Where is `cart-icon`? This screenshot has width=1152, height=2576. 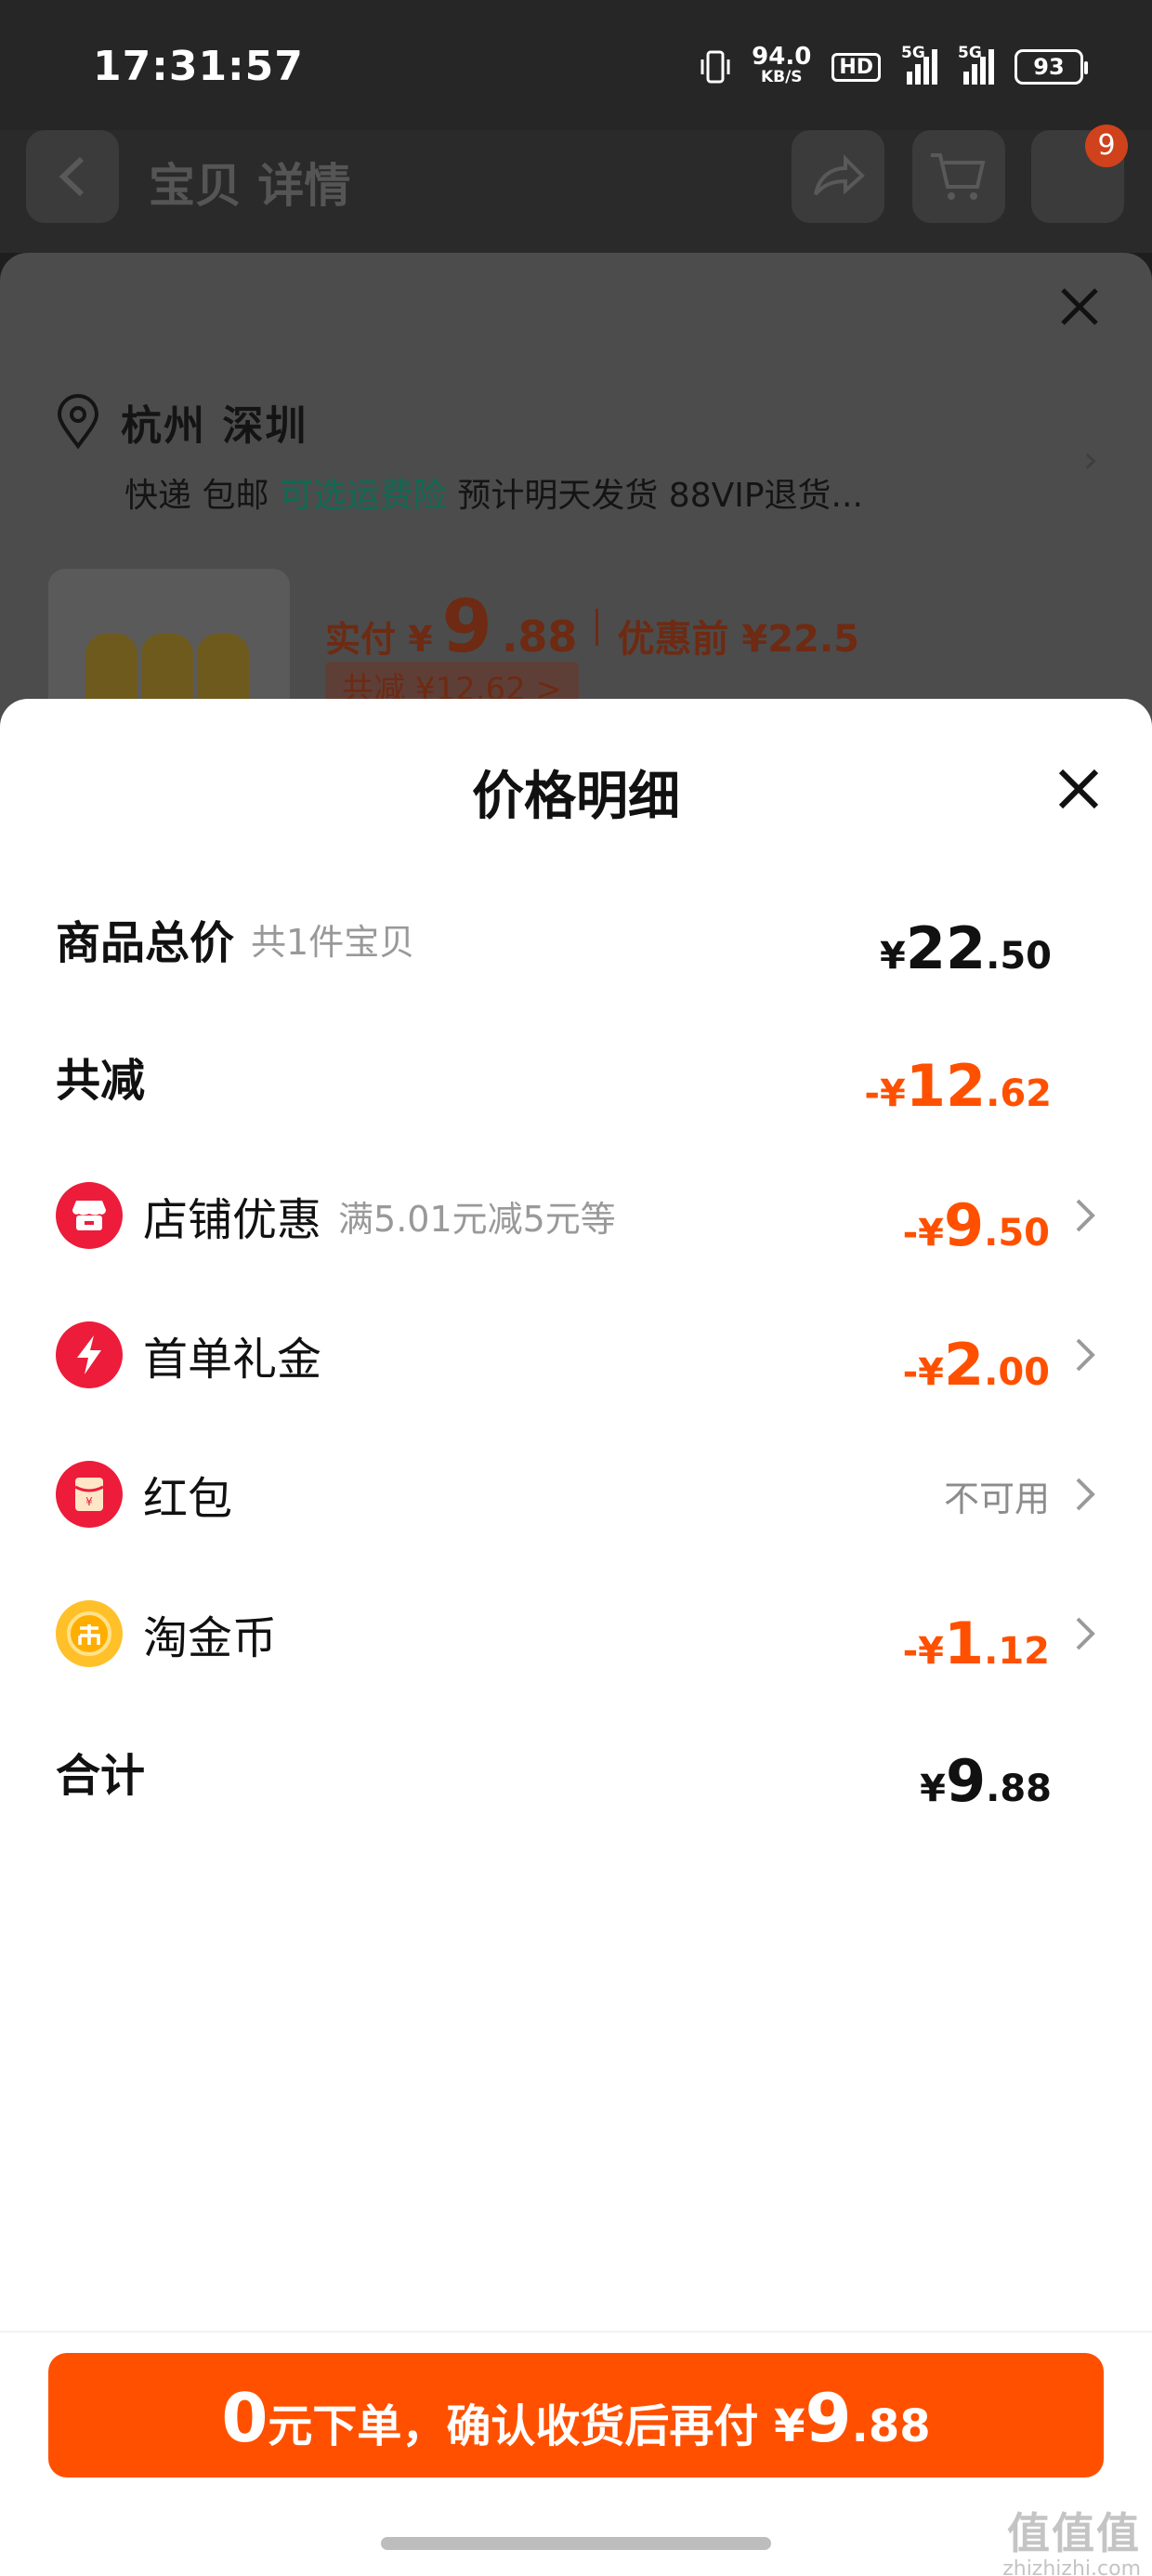
cart-icon is located at coordinates (958, 176).